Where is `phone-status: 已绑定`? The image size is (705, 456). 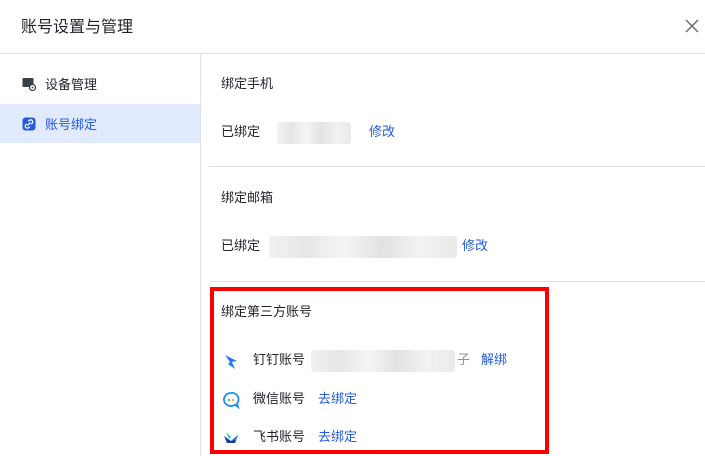 phone-status: 已绑定 is located at coordinates (241, 132).